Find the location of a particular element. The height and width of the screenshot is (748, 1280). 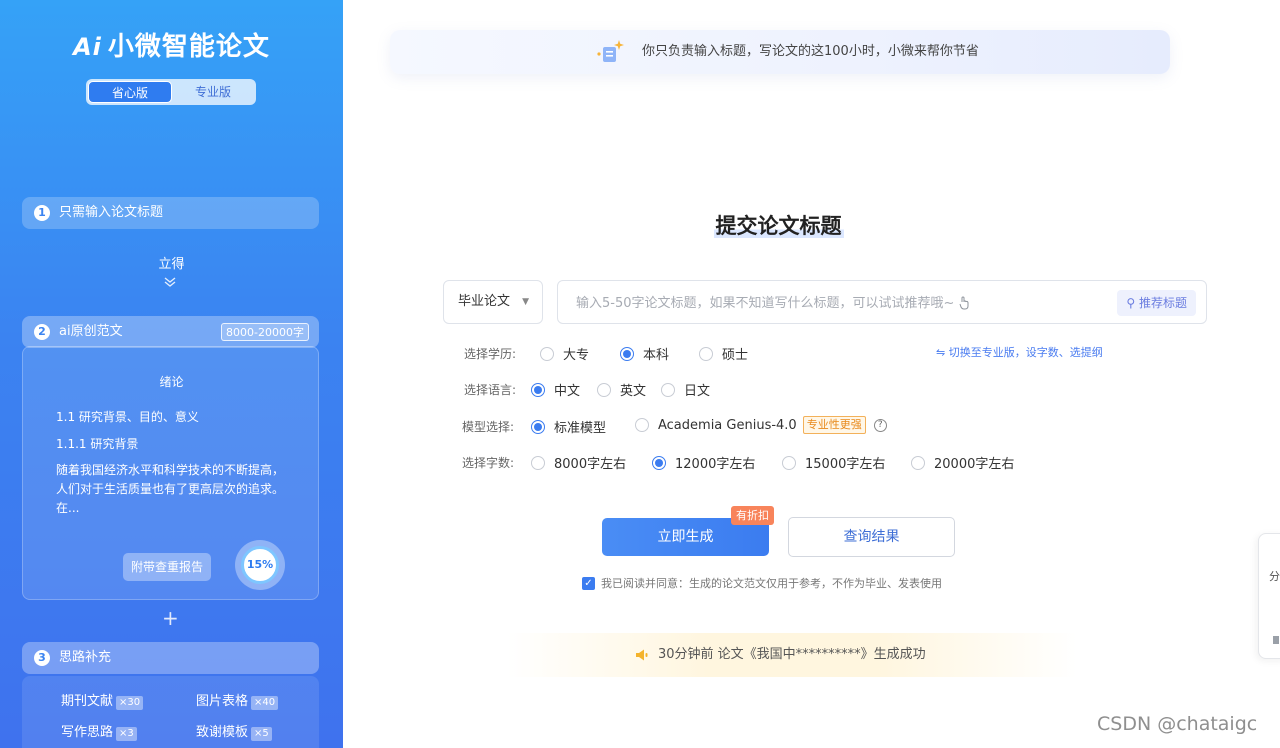

option-label: 日文 is located at coordinates (697, 391).